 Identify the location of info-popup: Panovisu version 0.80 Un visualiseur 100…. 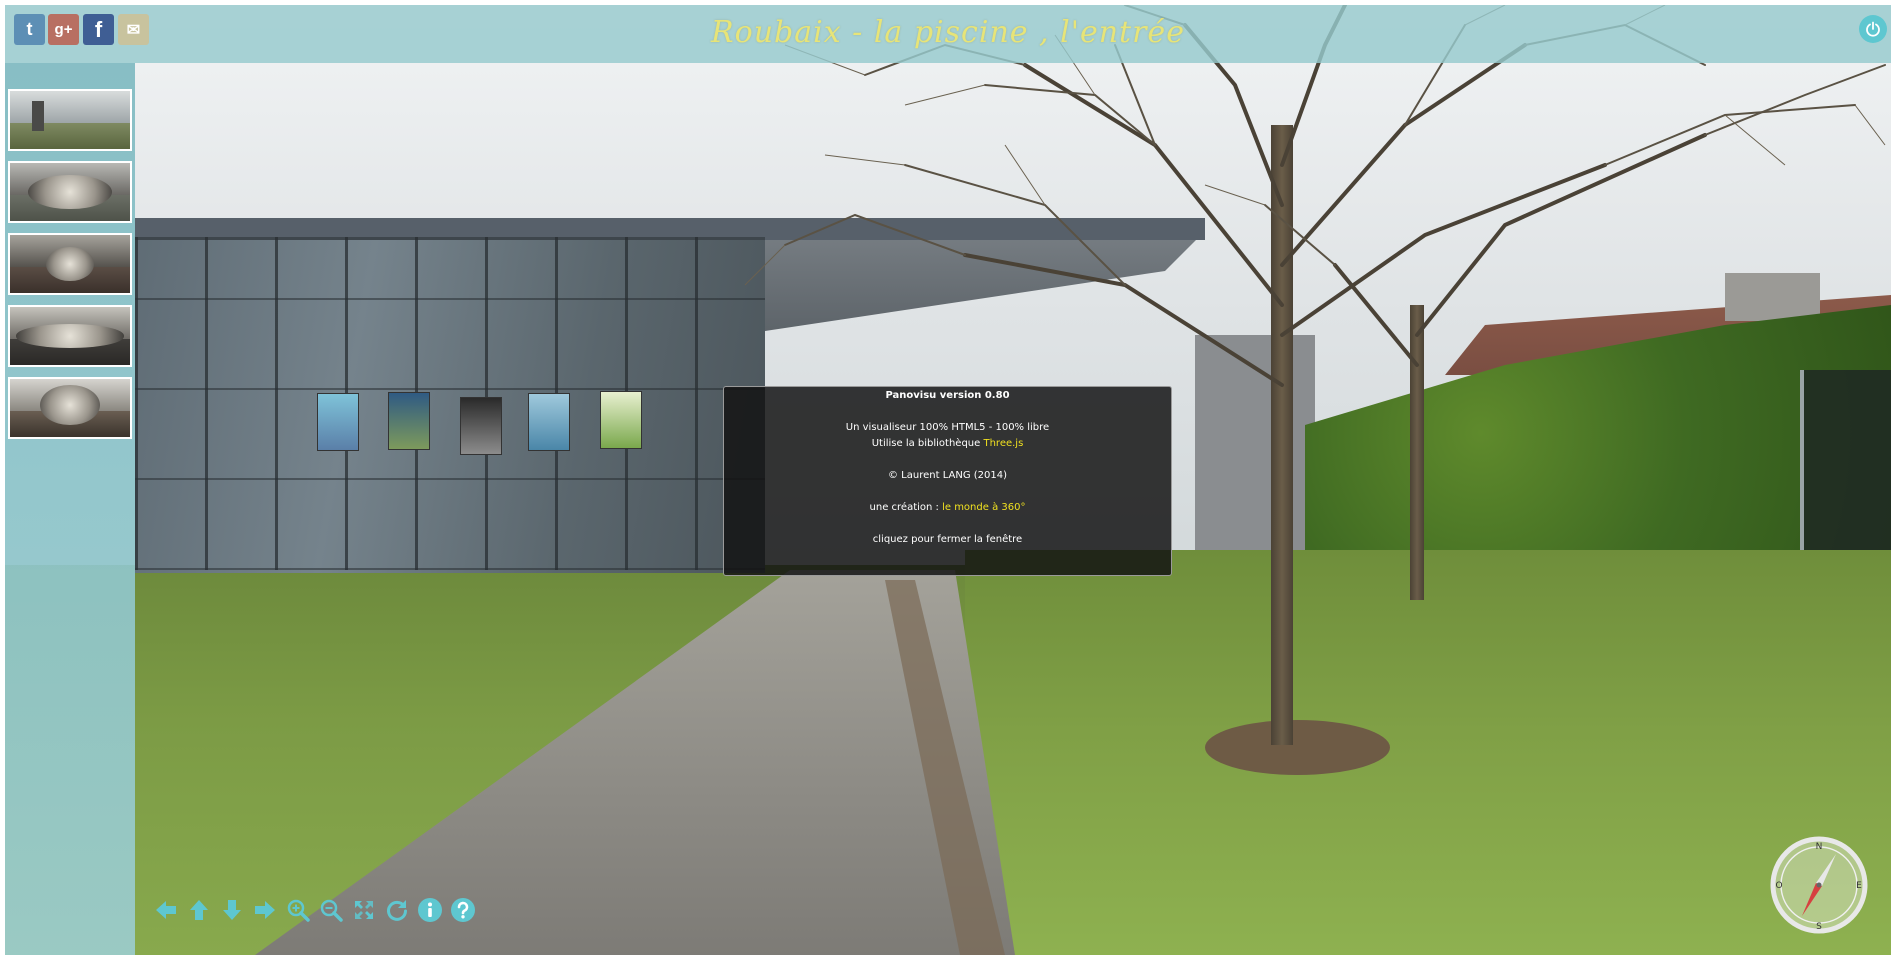
(947, 481).